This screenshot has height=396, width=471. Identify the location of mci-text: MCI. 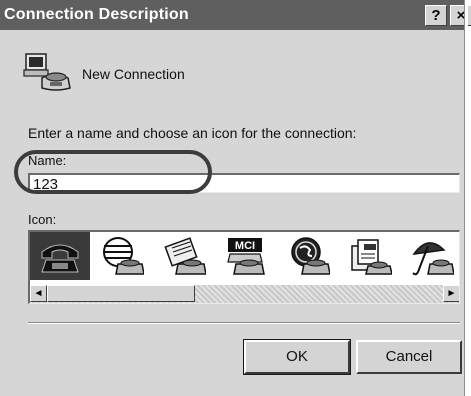
(245, 246).